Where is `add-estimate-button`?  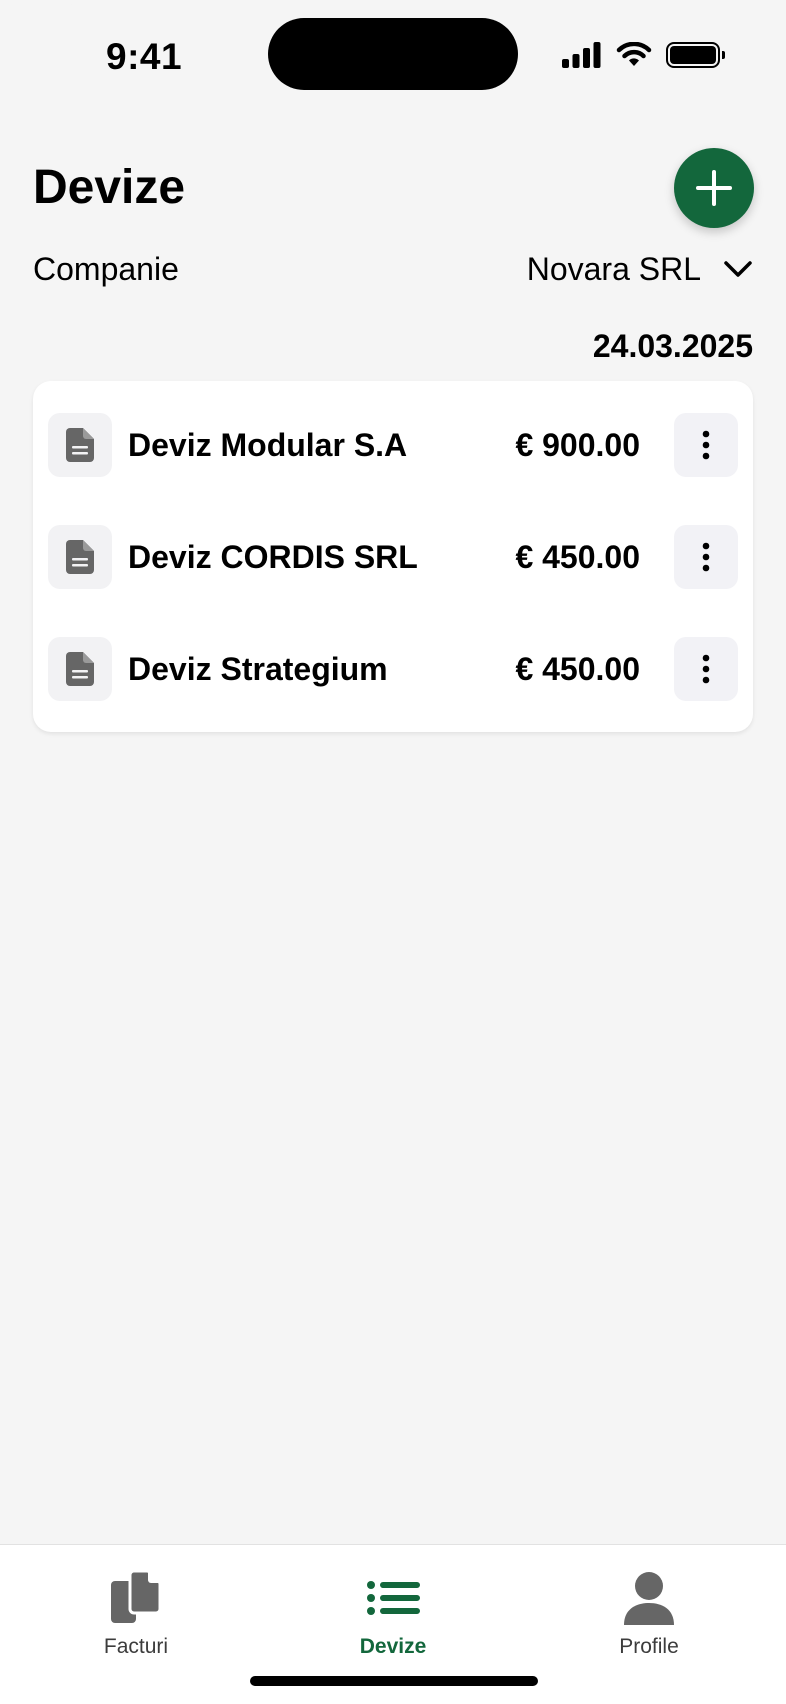
add-estimate-button is located at coordinates (714, 188).